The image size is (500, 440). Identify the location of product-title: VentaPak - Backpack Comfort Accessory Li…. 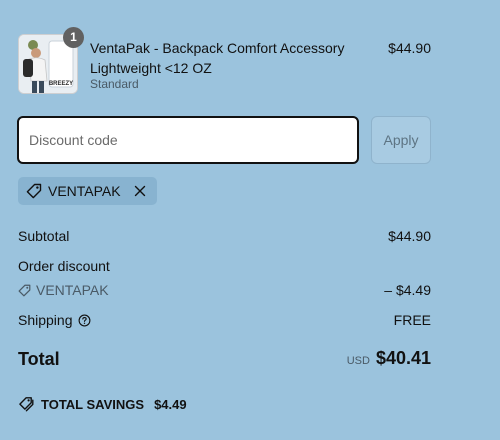
(217, 58).